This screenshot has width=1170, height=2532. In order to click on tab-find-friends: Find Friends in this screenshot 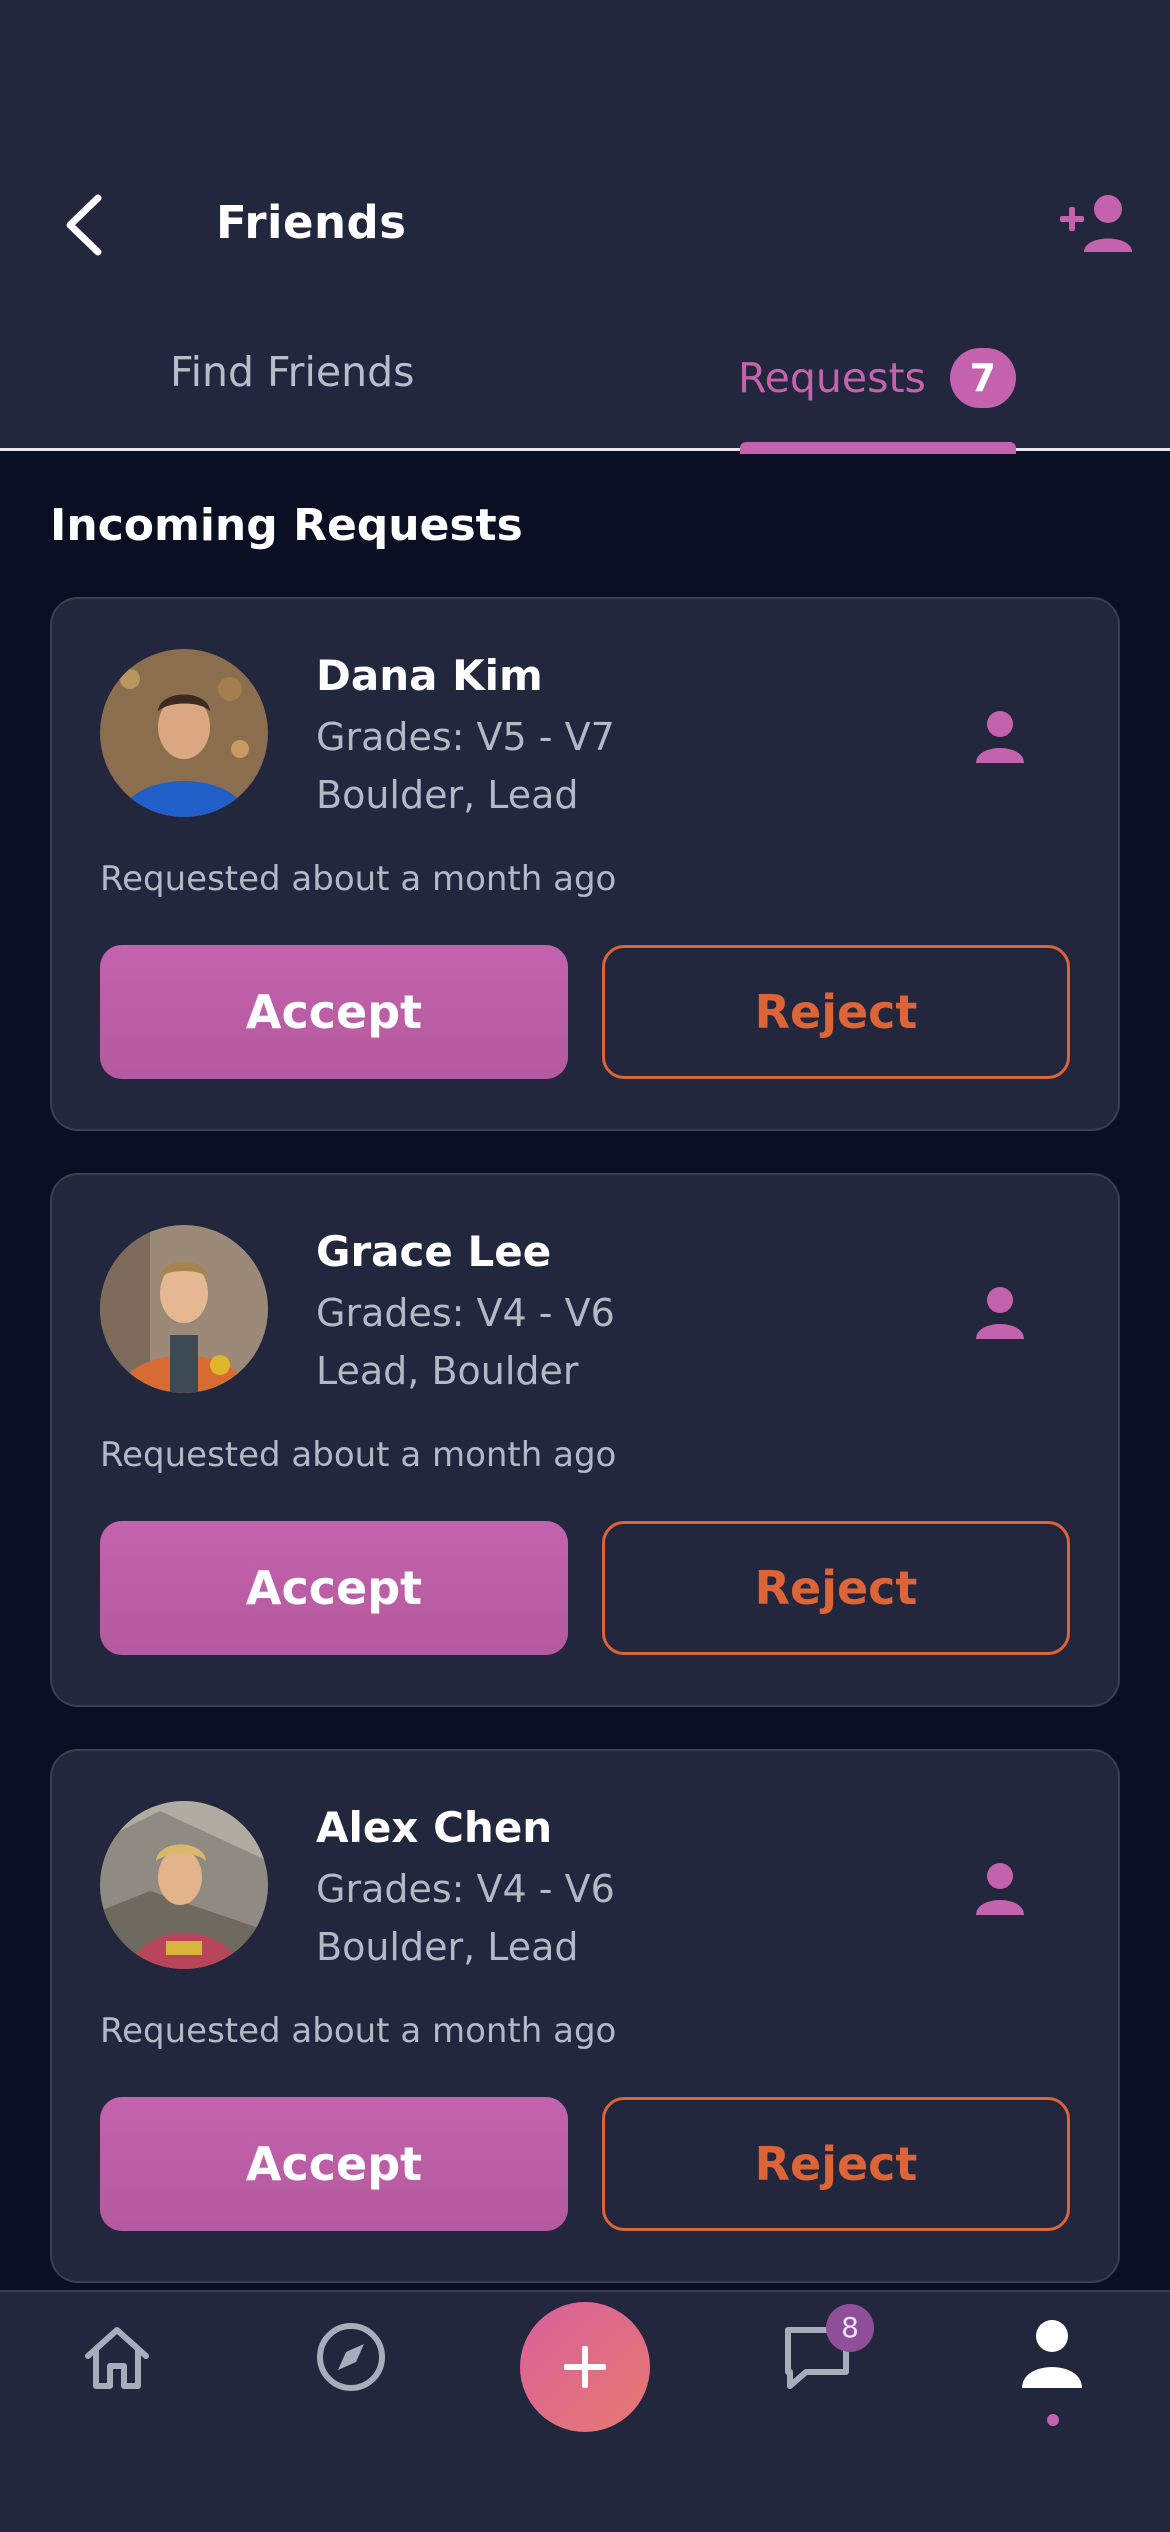, I will do `click(292, 378)`.